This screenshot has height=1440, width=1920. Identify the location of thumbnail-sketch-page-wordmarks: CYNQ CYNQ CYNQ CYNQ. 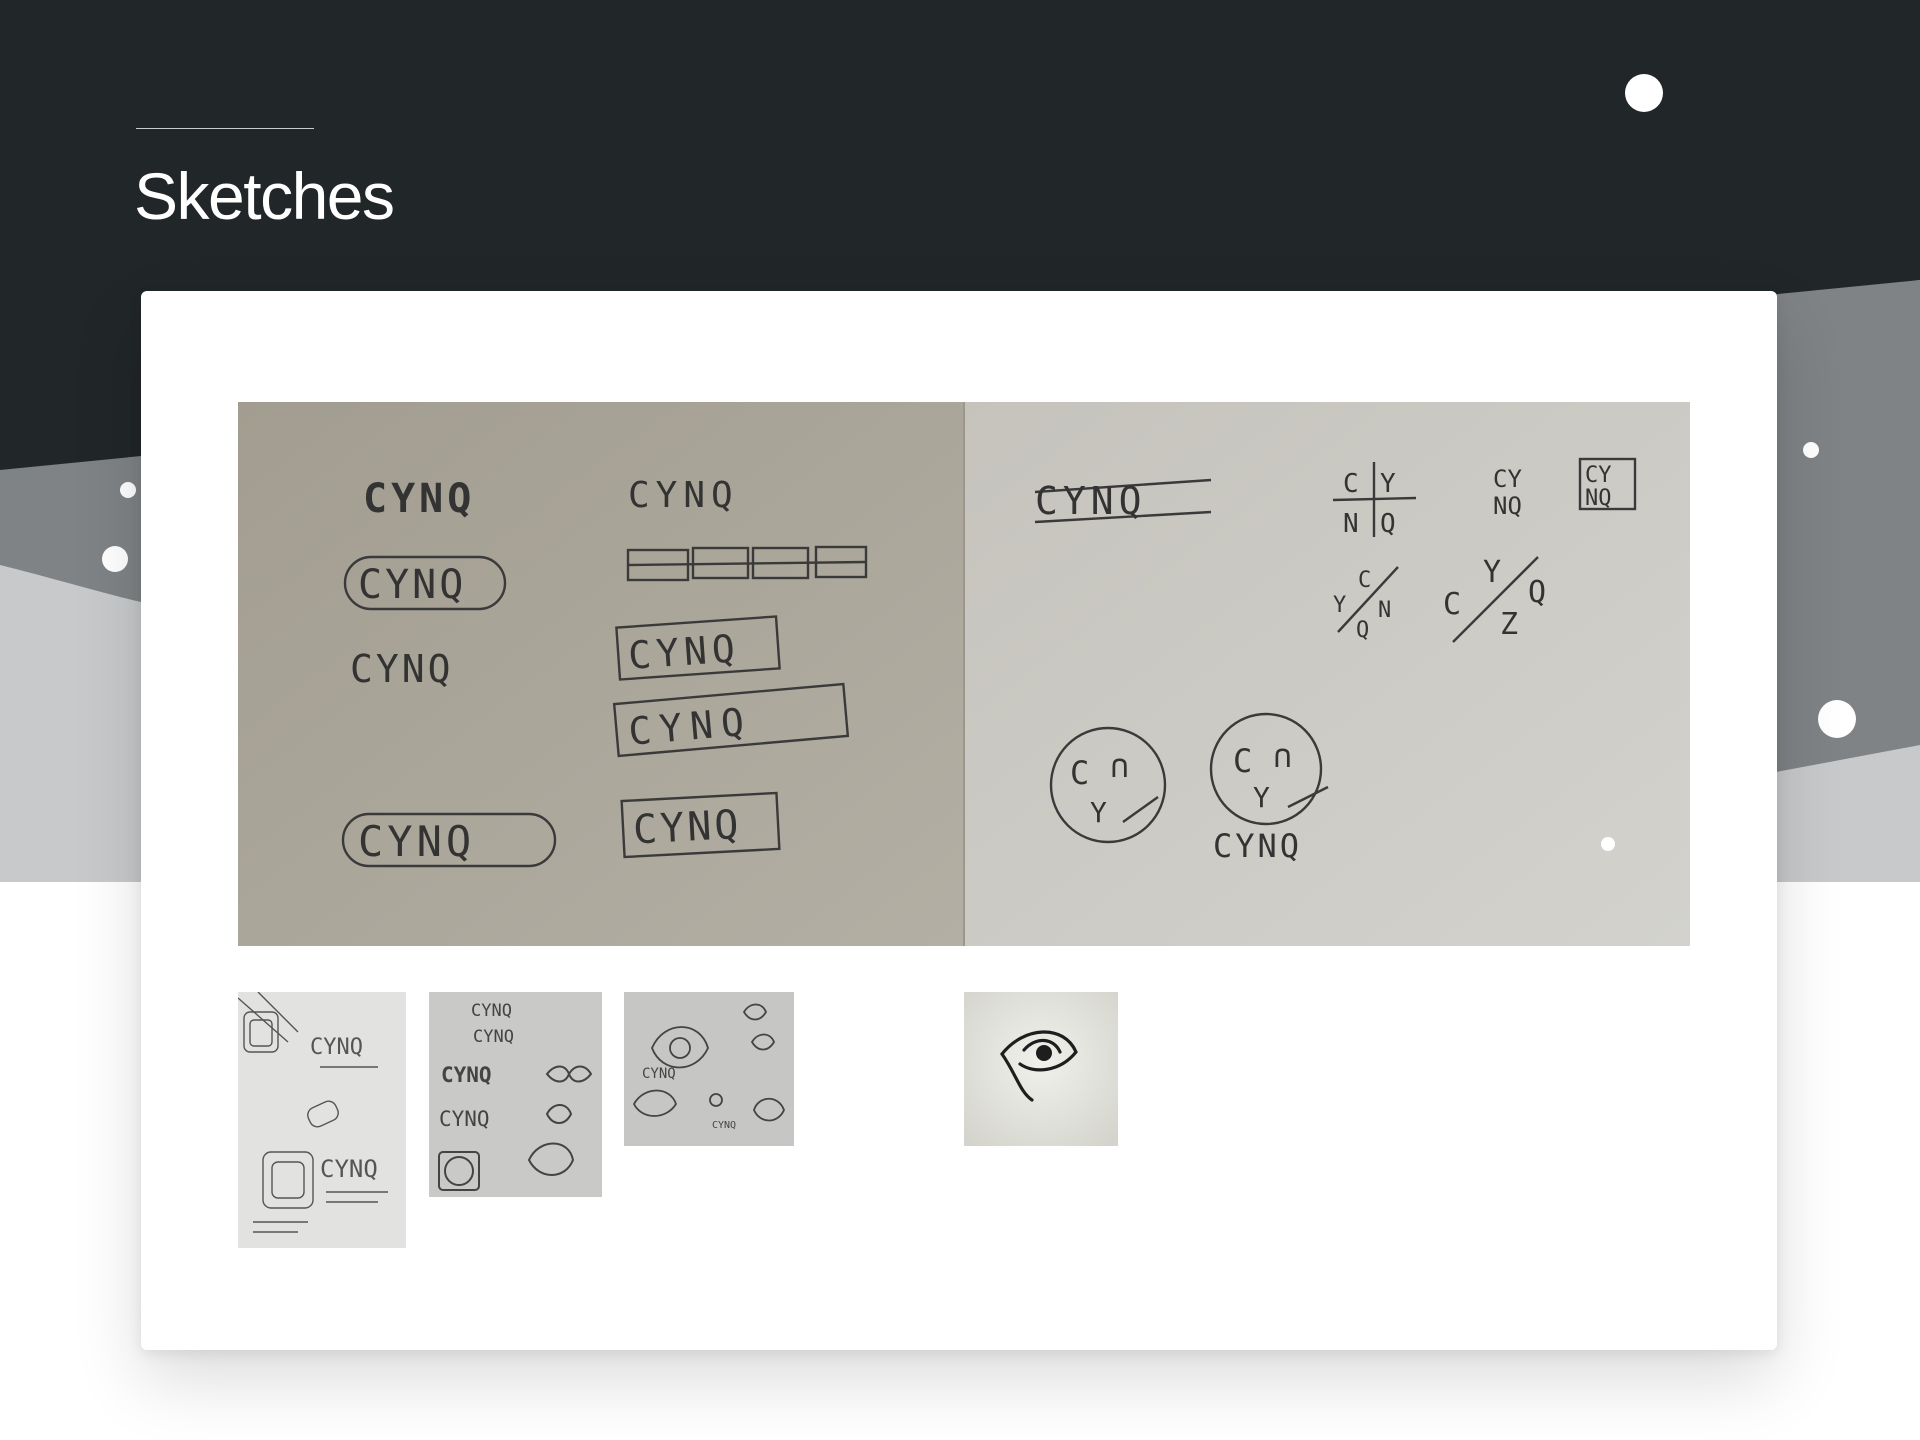
(515, 1094).